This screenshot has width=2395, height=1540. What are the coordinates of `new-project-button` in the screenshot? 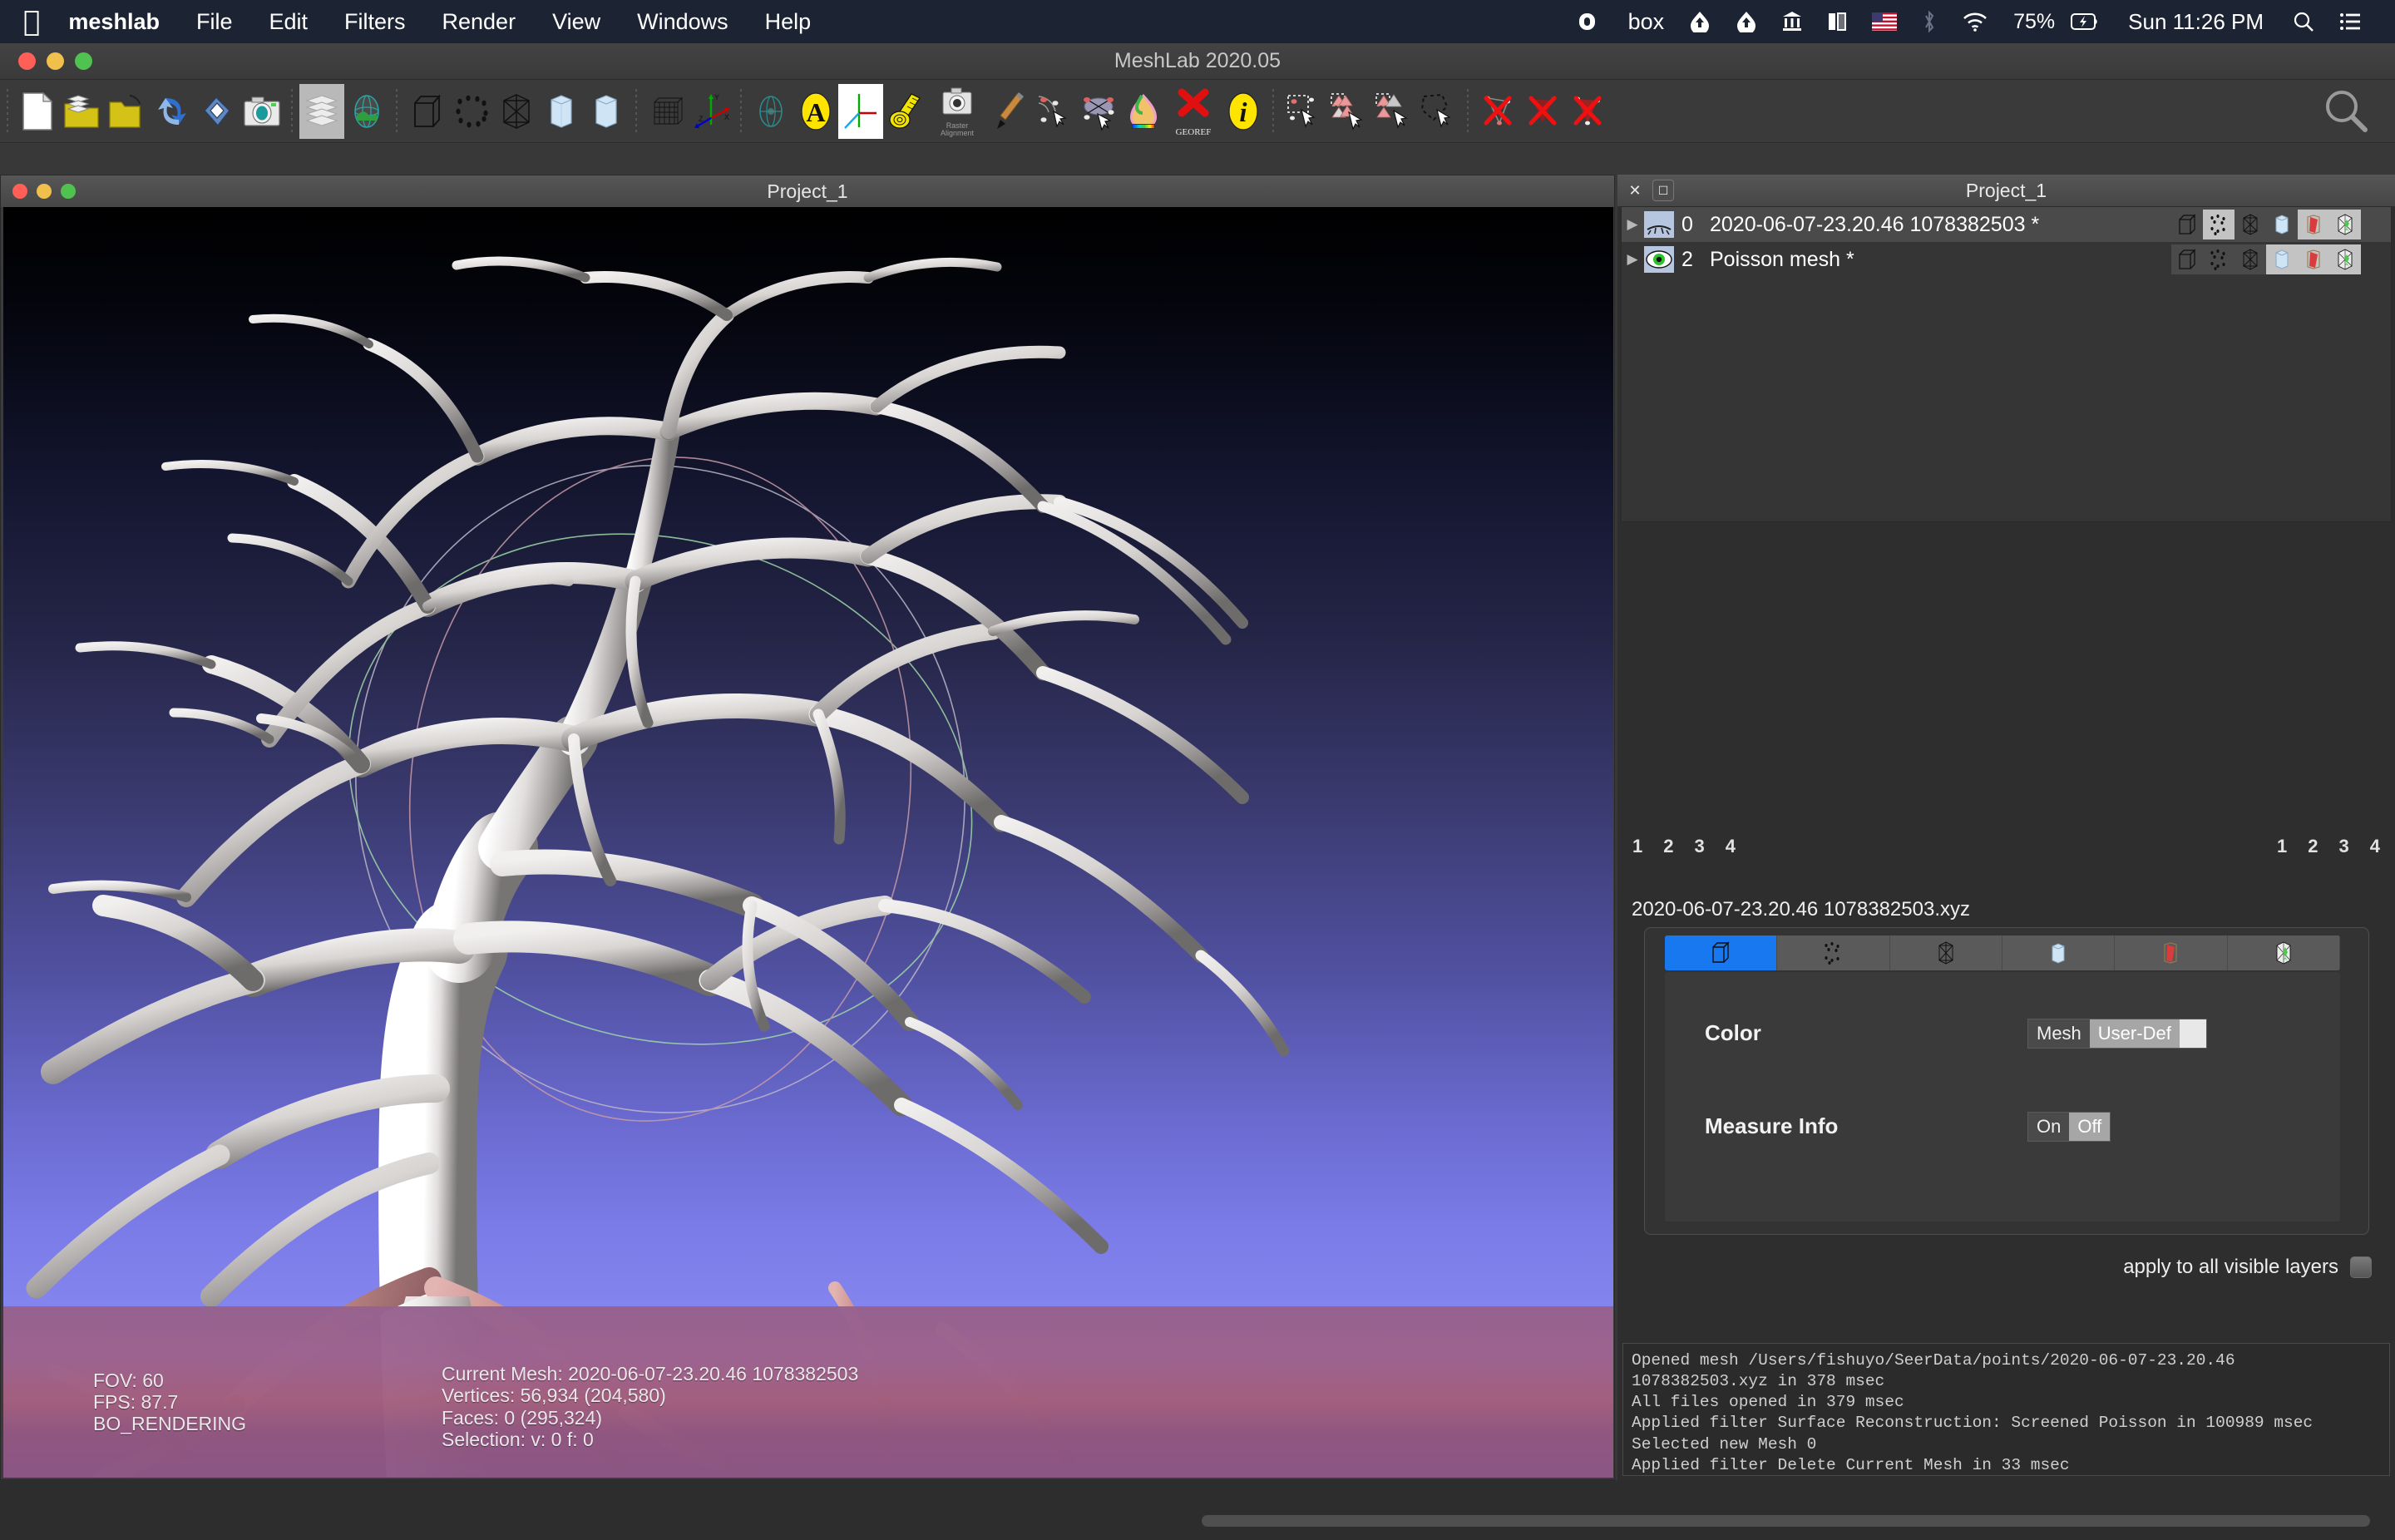 It's located at (37, 111).